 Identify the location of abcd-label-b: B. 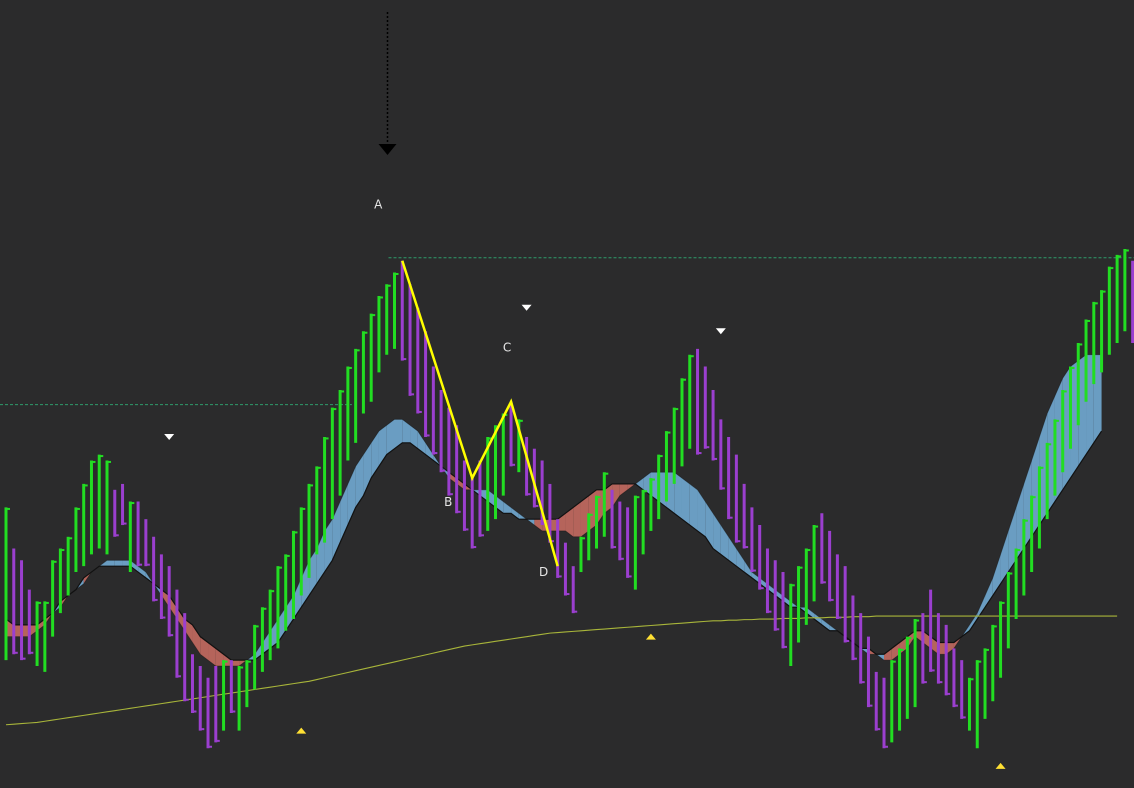
(448, 502).